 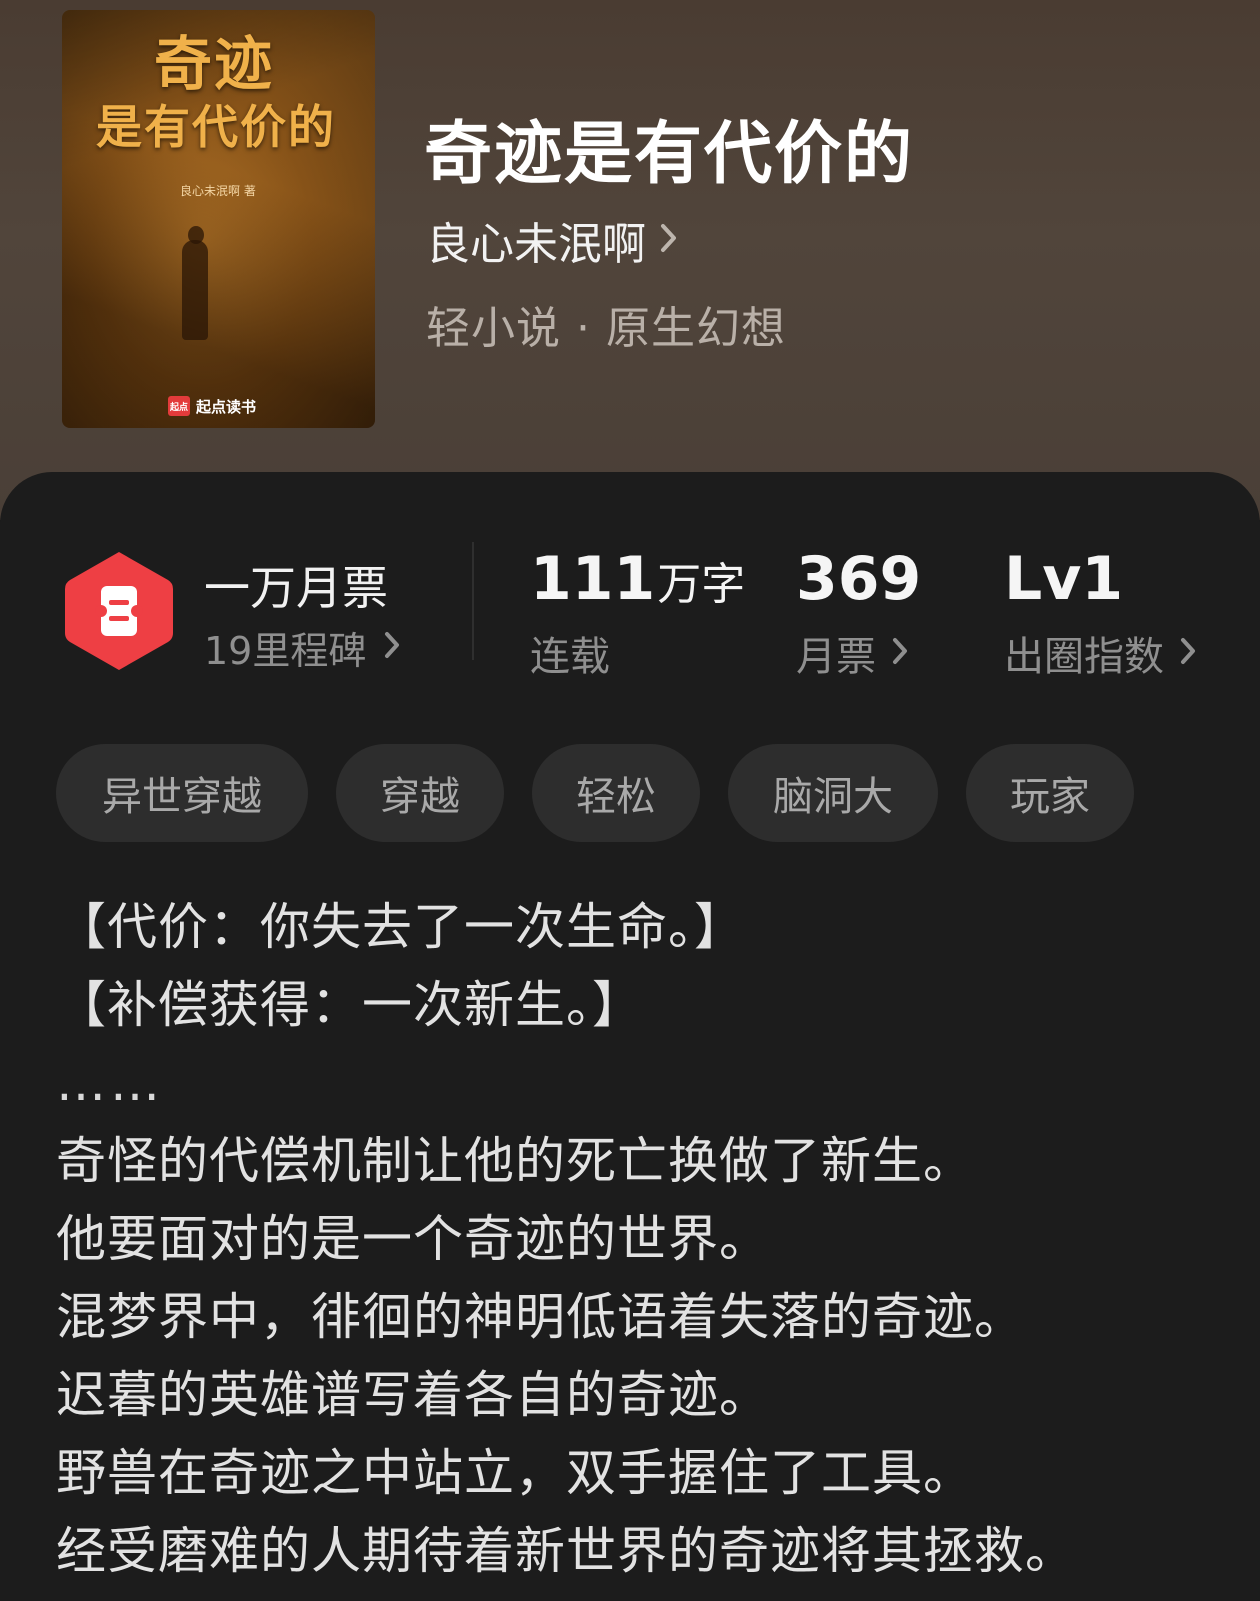 I want to click on brand-logo-icon: 起点, so click(x=179, y=406).